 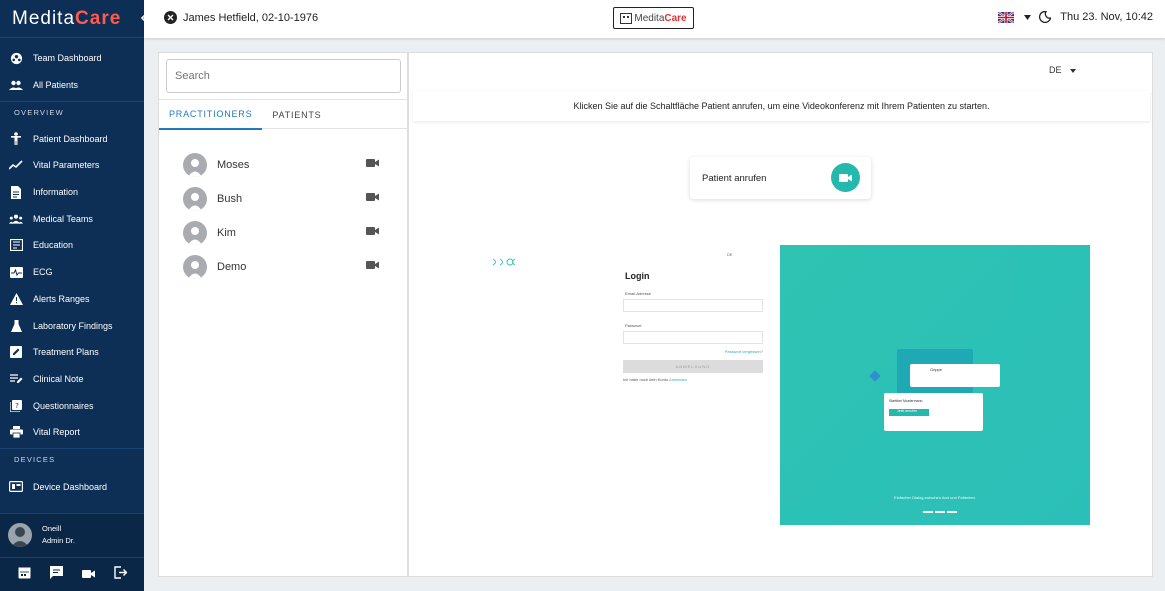 I want to click on chat-icon, so click(x=56, y=574).